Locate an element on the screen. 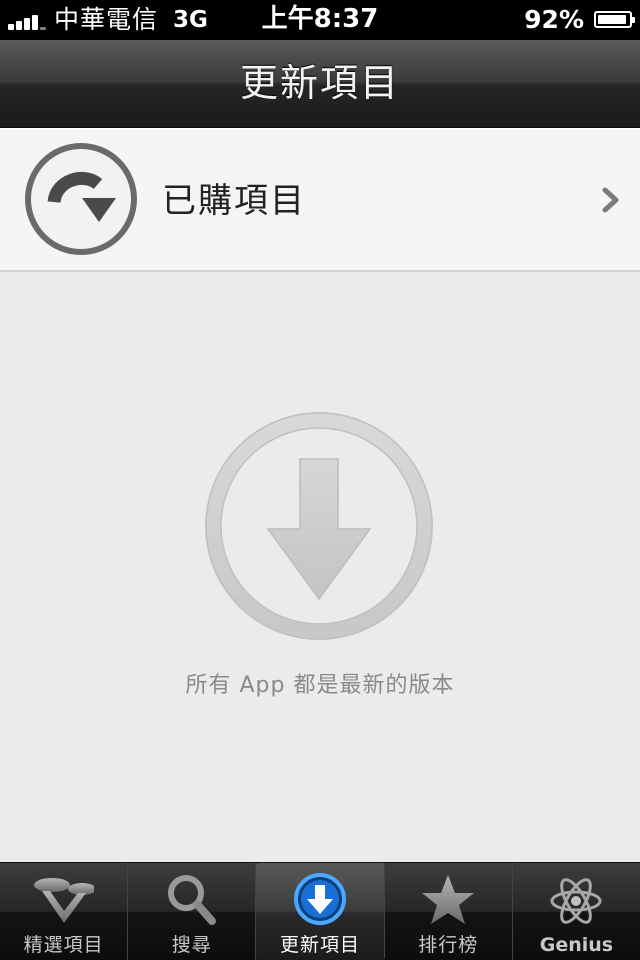 The height and width of the screenshot is (960, 640). battery-icon is located at coordinates (614, 19).